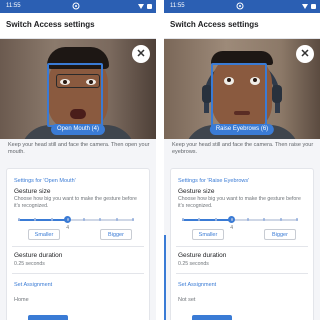 Image resolution: width=320 pixels, height=320 pixels. Describe the element at coordinates (277, 94) in the screenshot. I see `headphone-earcup-right` at that location.